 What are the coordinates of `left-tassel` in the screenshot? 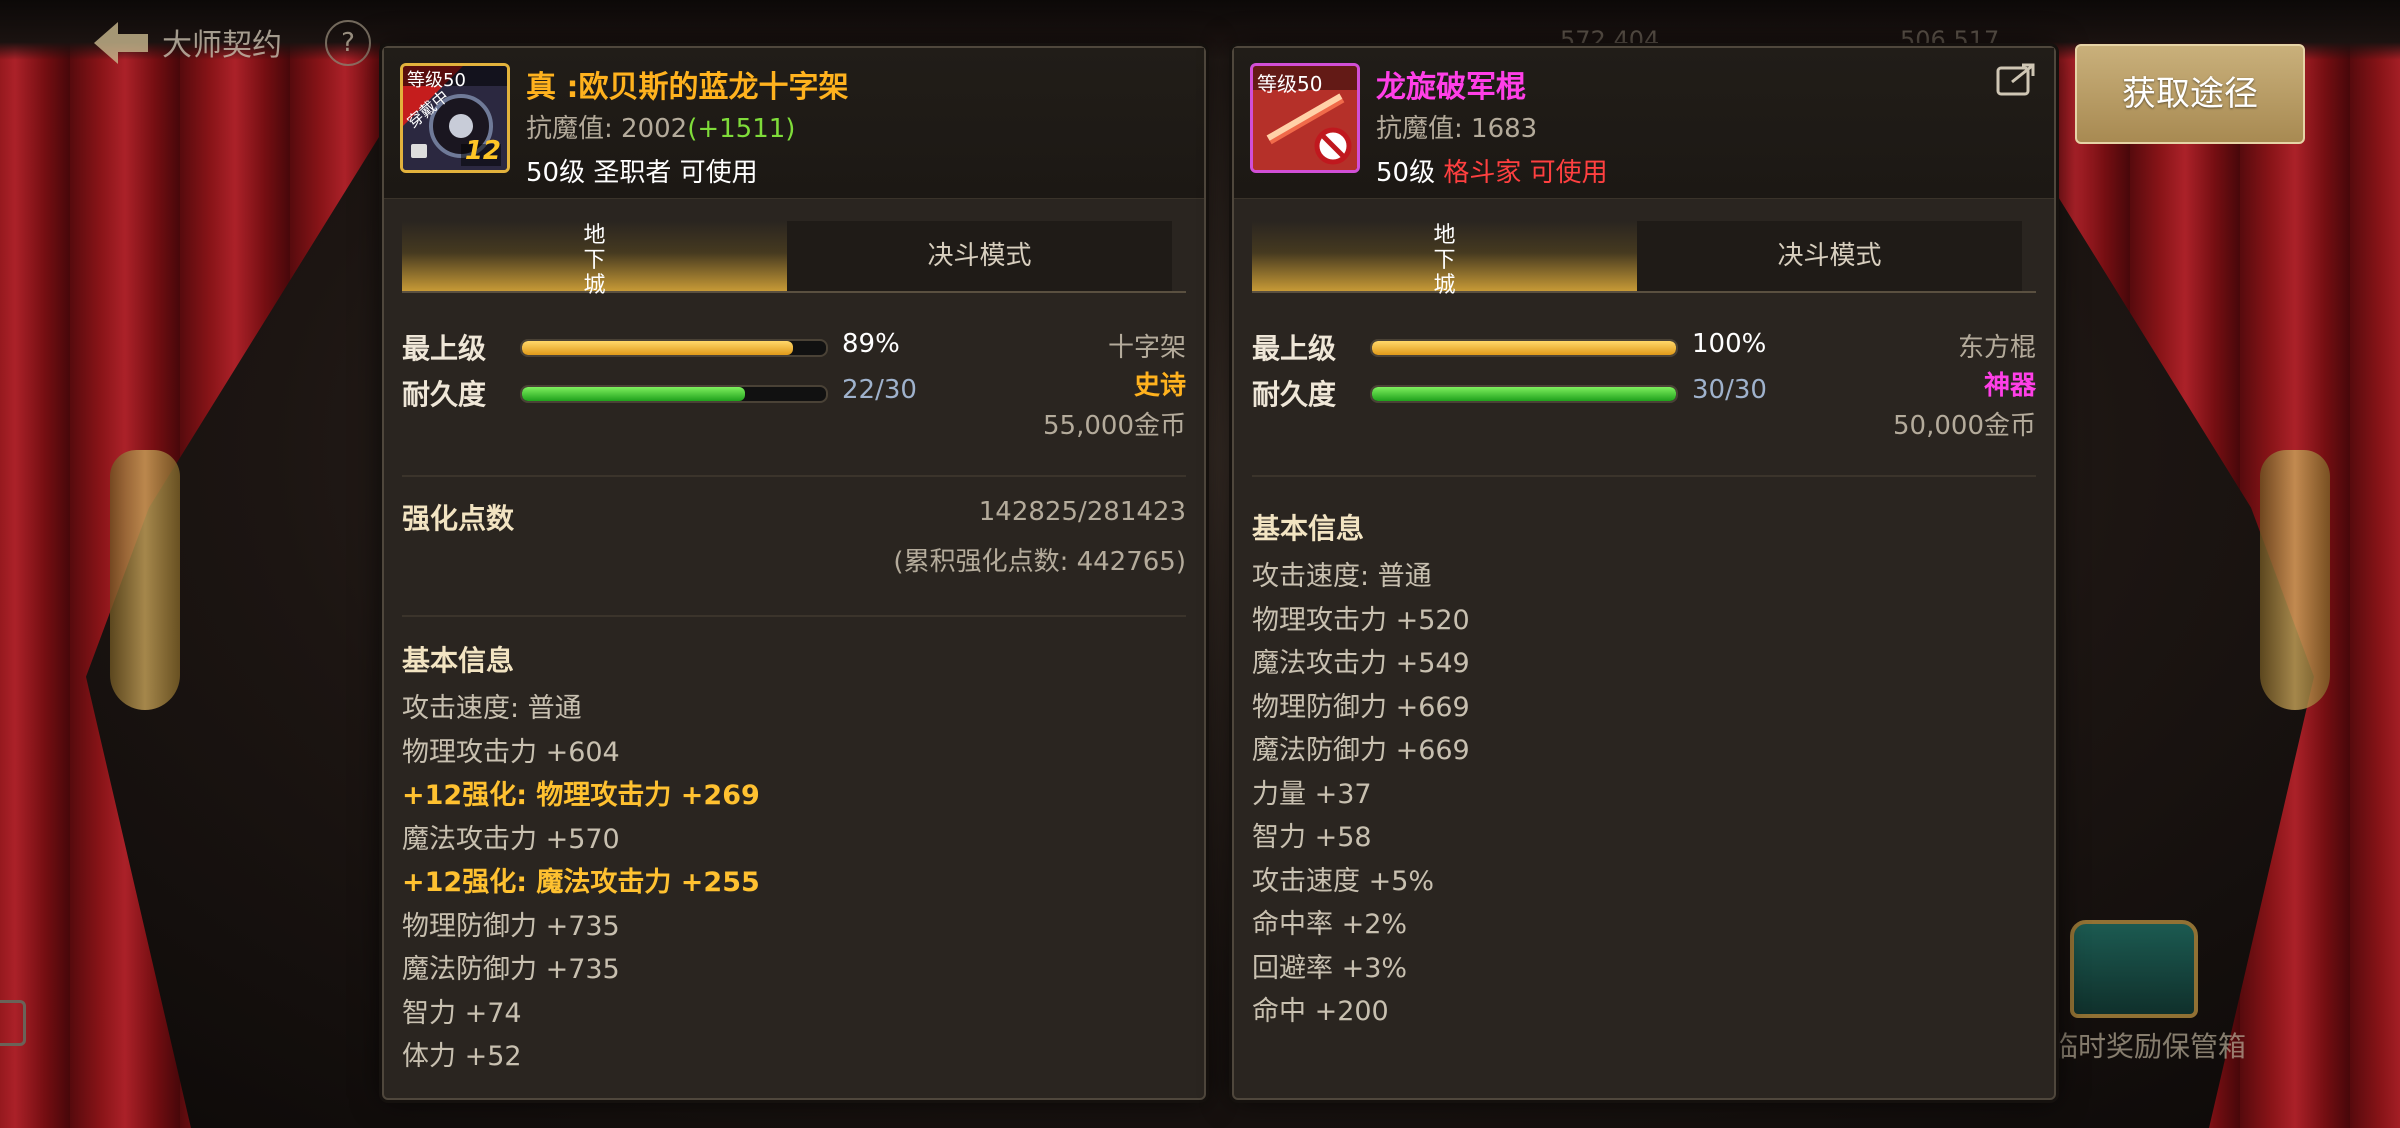 It's located at (145, 580).